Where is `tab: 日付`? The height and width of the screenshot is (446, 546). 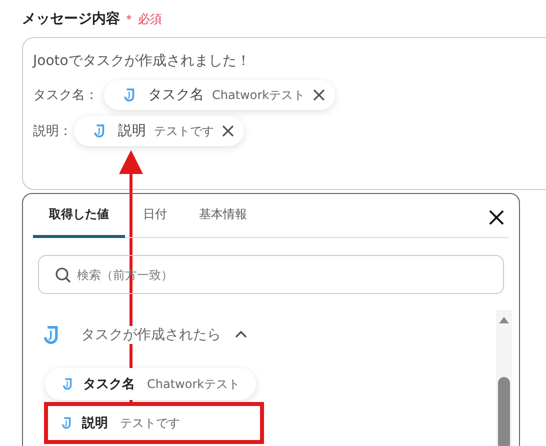
tab: 日付 is located at coordinates (155, 216).